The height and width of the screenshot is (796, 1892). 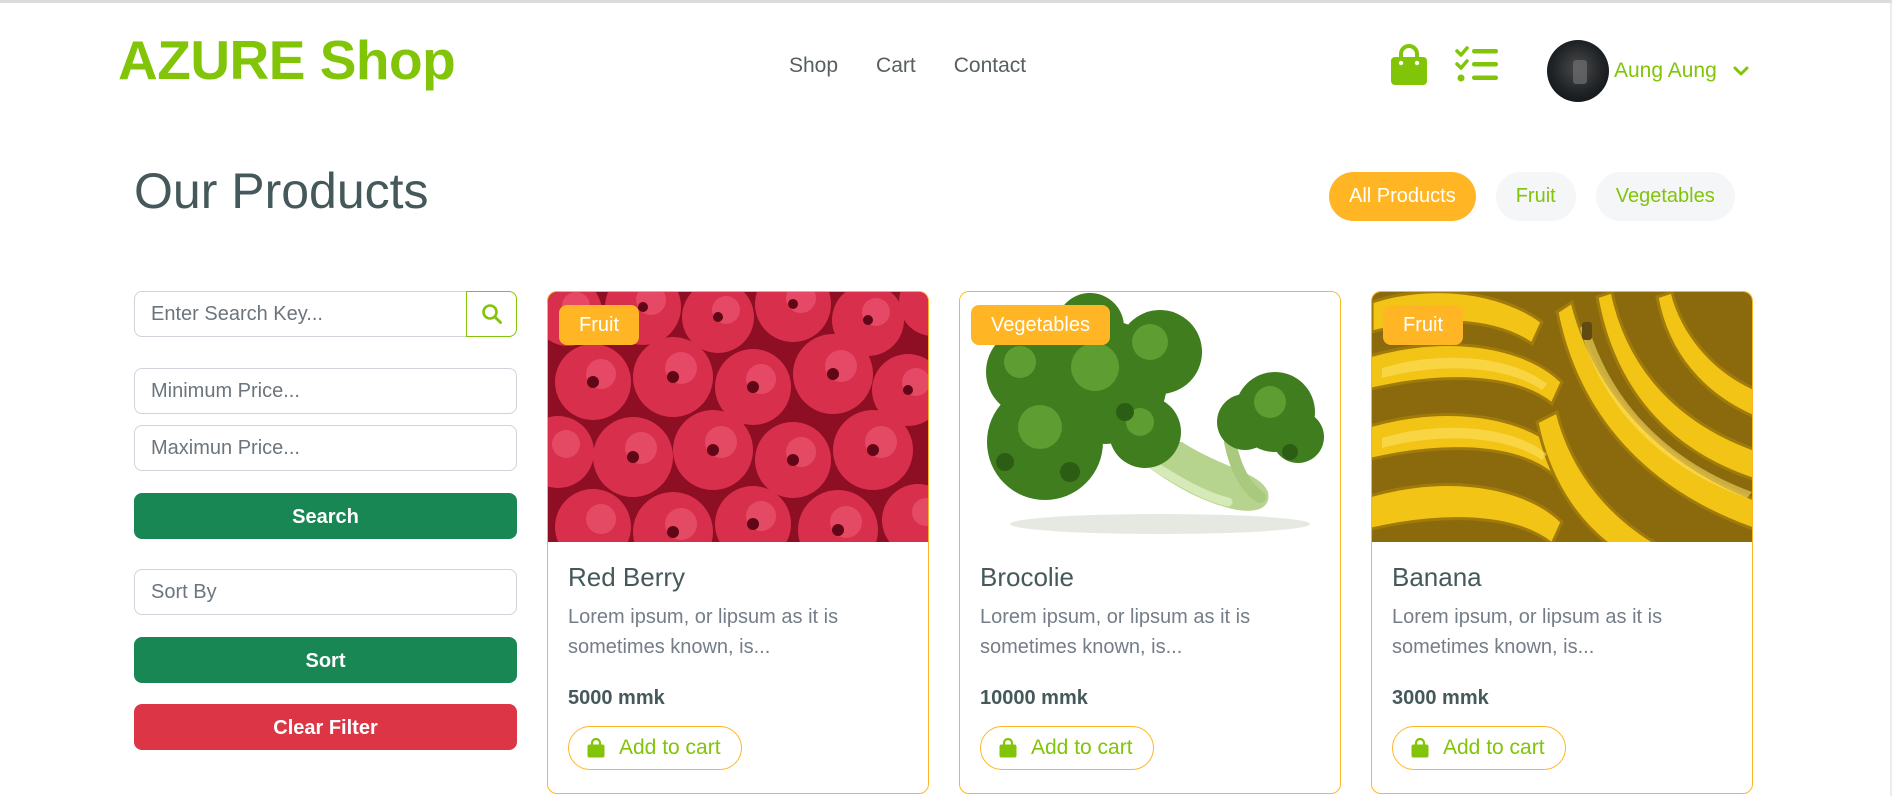 What do you see at coordinates (1477, 65) in the screenshot?
I see `checklist-icon` at bounding box center [1477, 65].